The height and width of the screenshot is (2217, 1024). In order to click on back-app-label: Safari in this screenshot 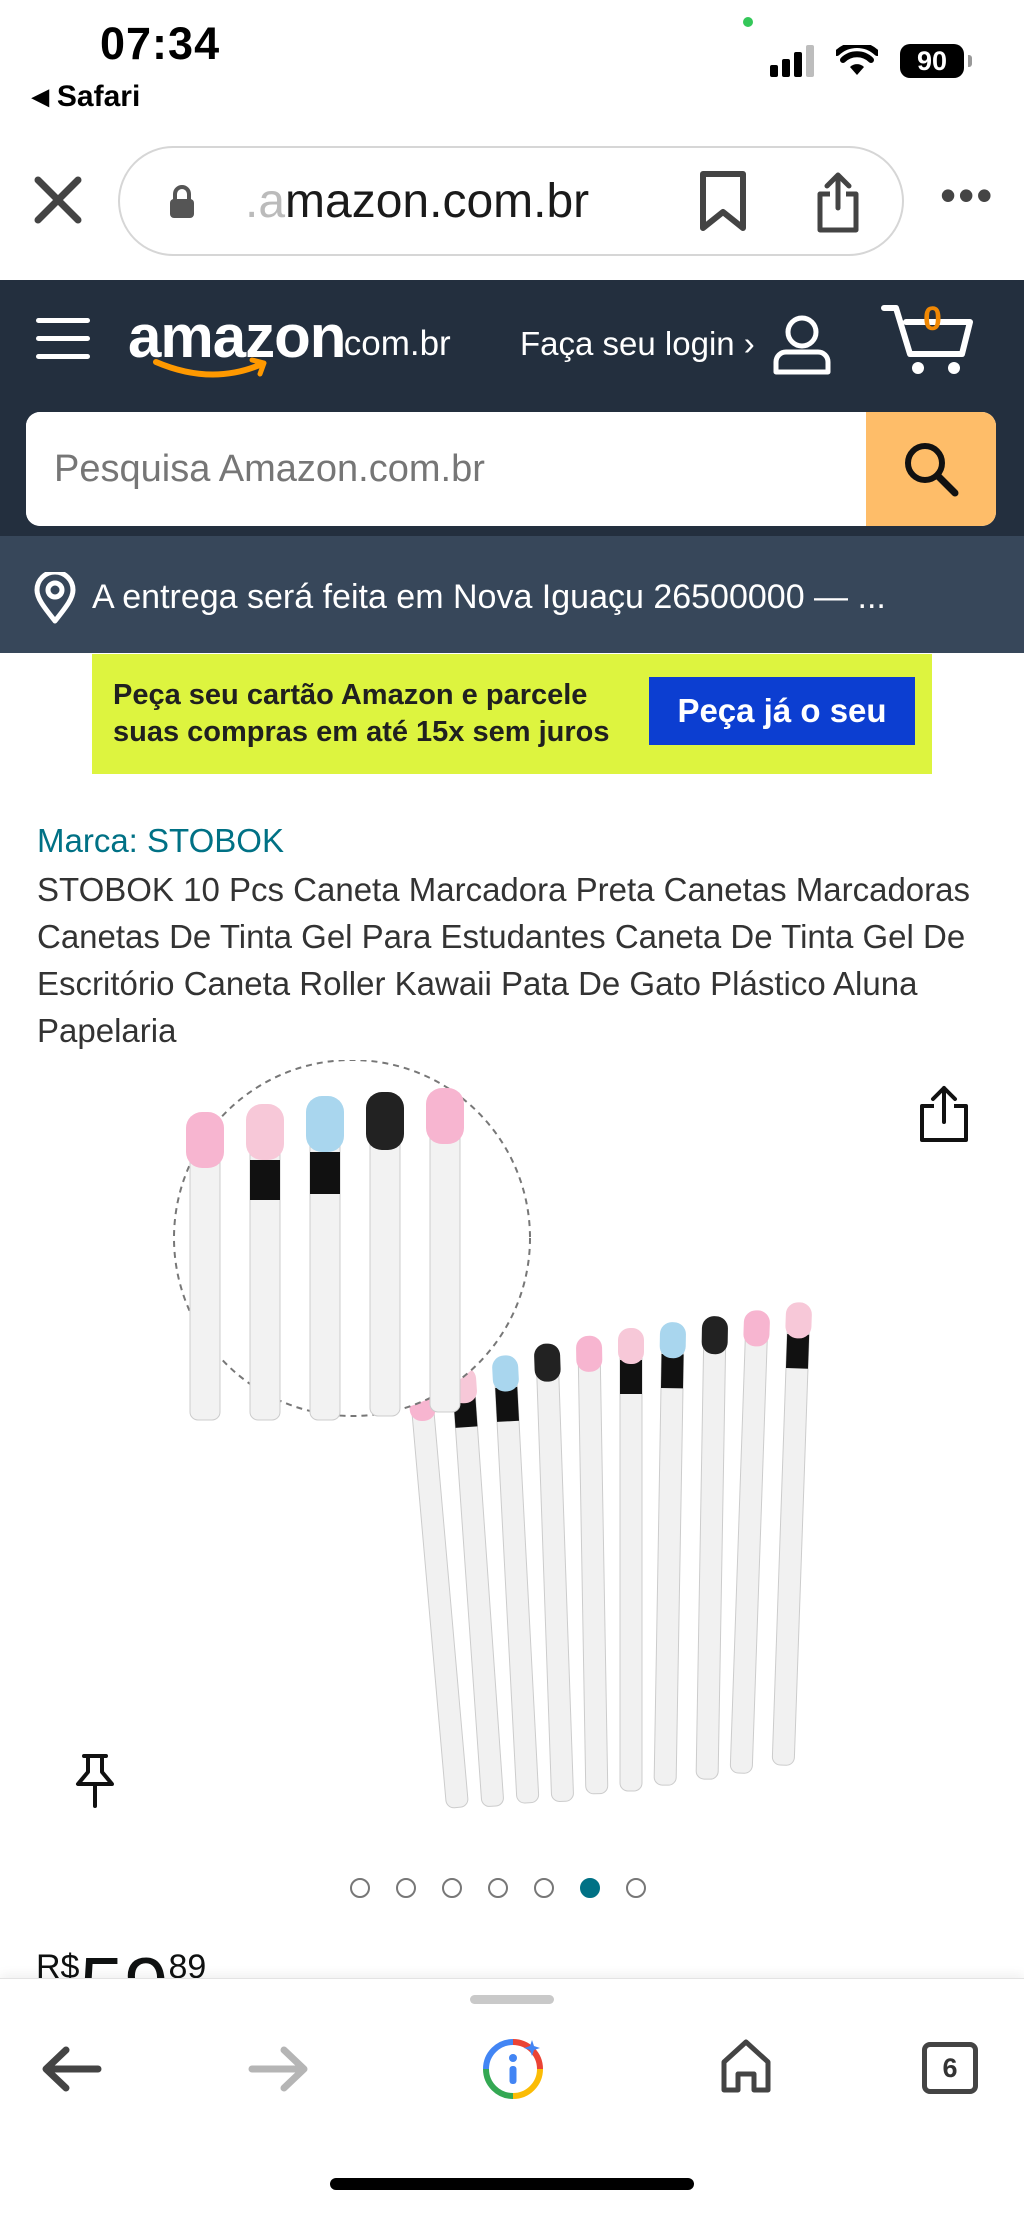, I will do `click(98, 96)`.